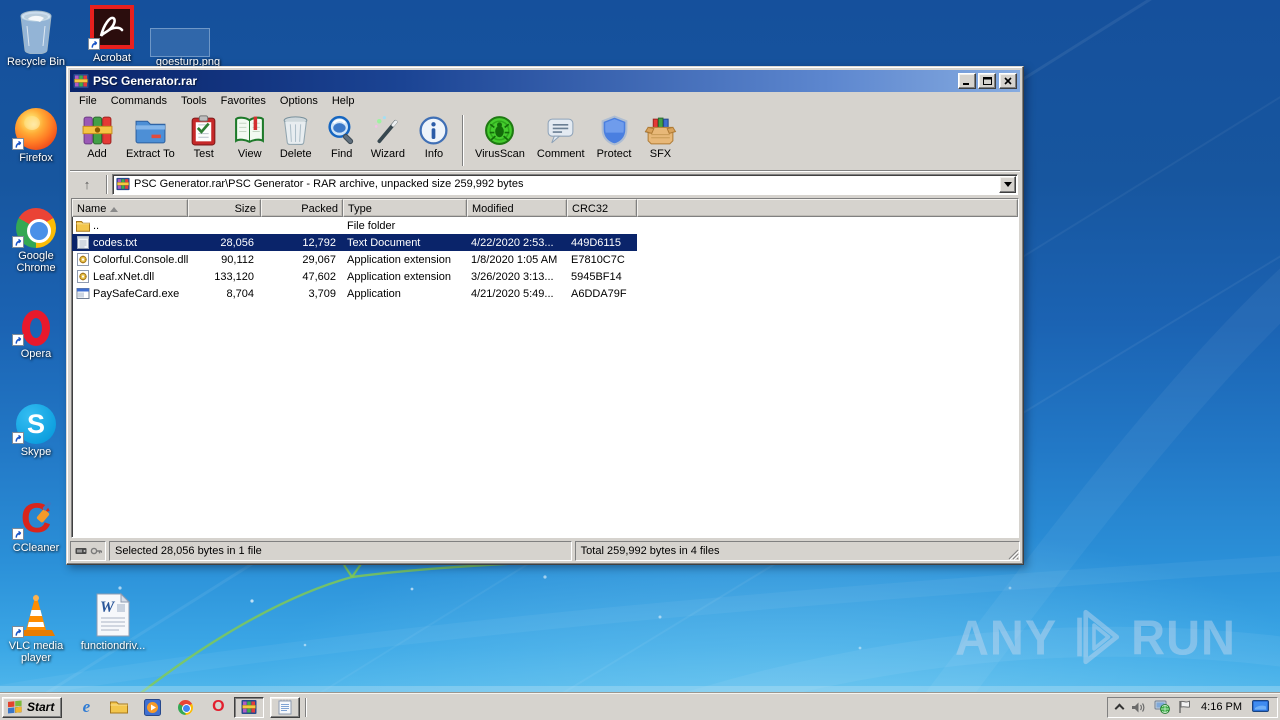  What do you see at coordinates (1260, 707) in the screenshot?
I see `display-icon` at bounding box center [1260, 707].